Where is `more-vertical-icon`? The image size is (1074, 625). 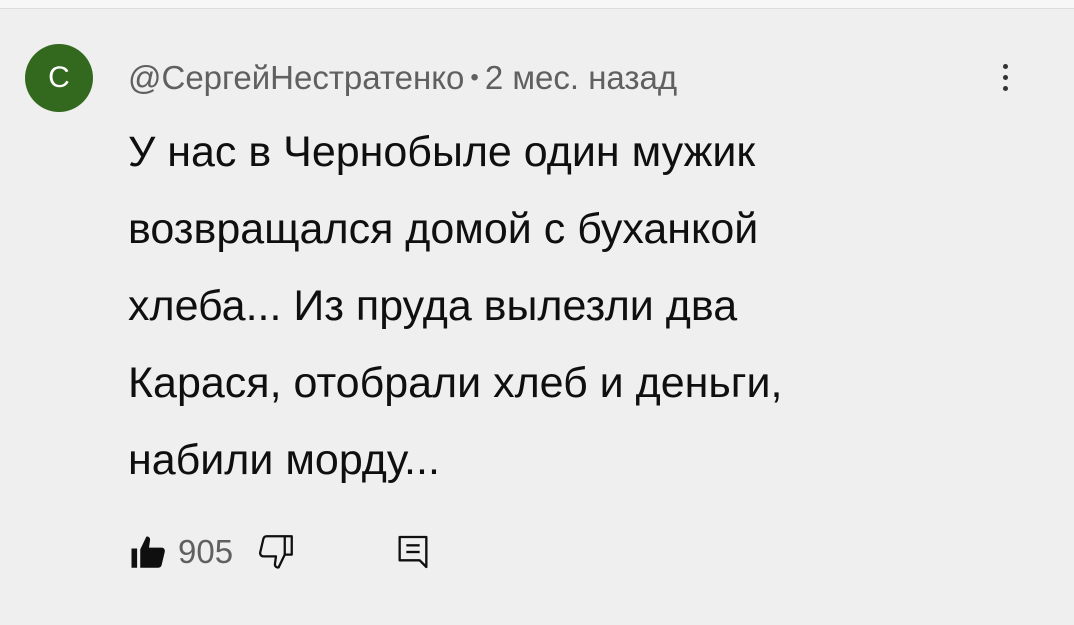
more-vertical-icon is located at coordinates (1005, 77).